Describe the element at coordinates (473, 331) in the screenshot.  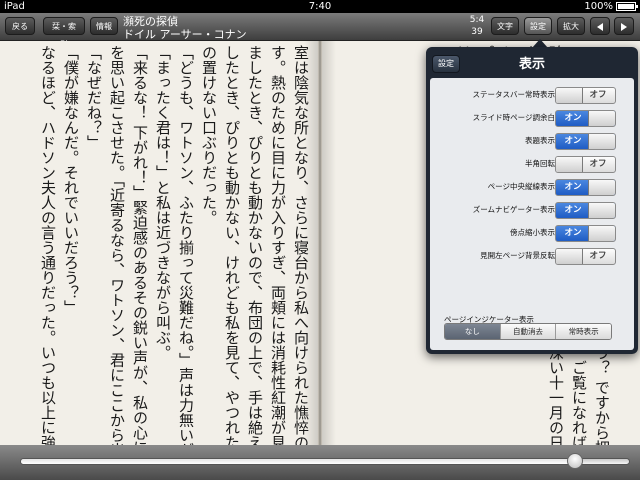
I see `indicator-option-none: なし` at that location.